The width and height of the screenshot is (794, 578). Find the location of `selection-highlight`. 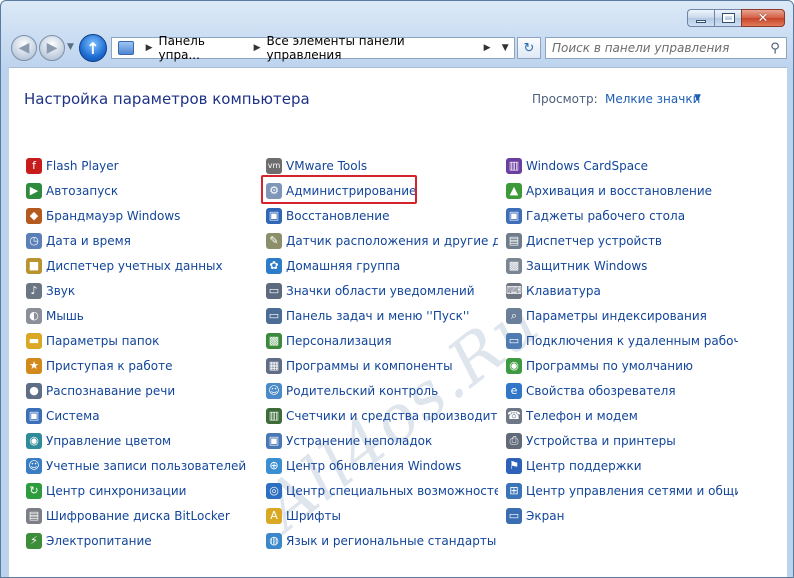

selection-highlight is located at coordinates (339, 189).